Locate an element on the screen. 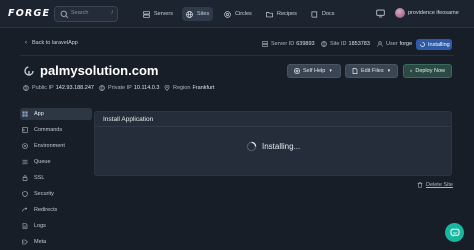  forge-logo: FORGE is located at coordinates (29, 13).